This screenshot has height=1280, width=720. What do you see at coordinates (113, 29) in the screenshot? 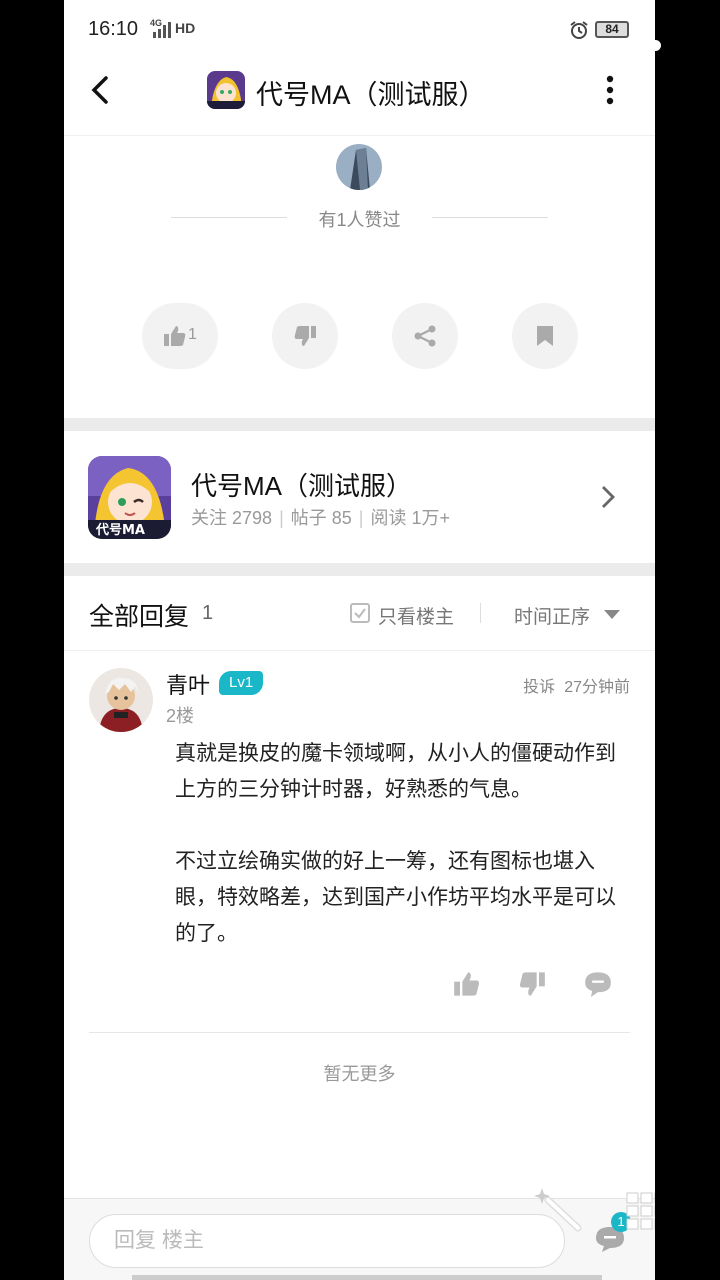
I see `status-time: 16:10` at bounding box center [113, 29].